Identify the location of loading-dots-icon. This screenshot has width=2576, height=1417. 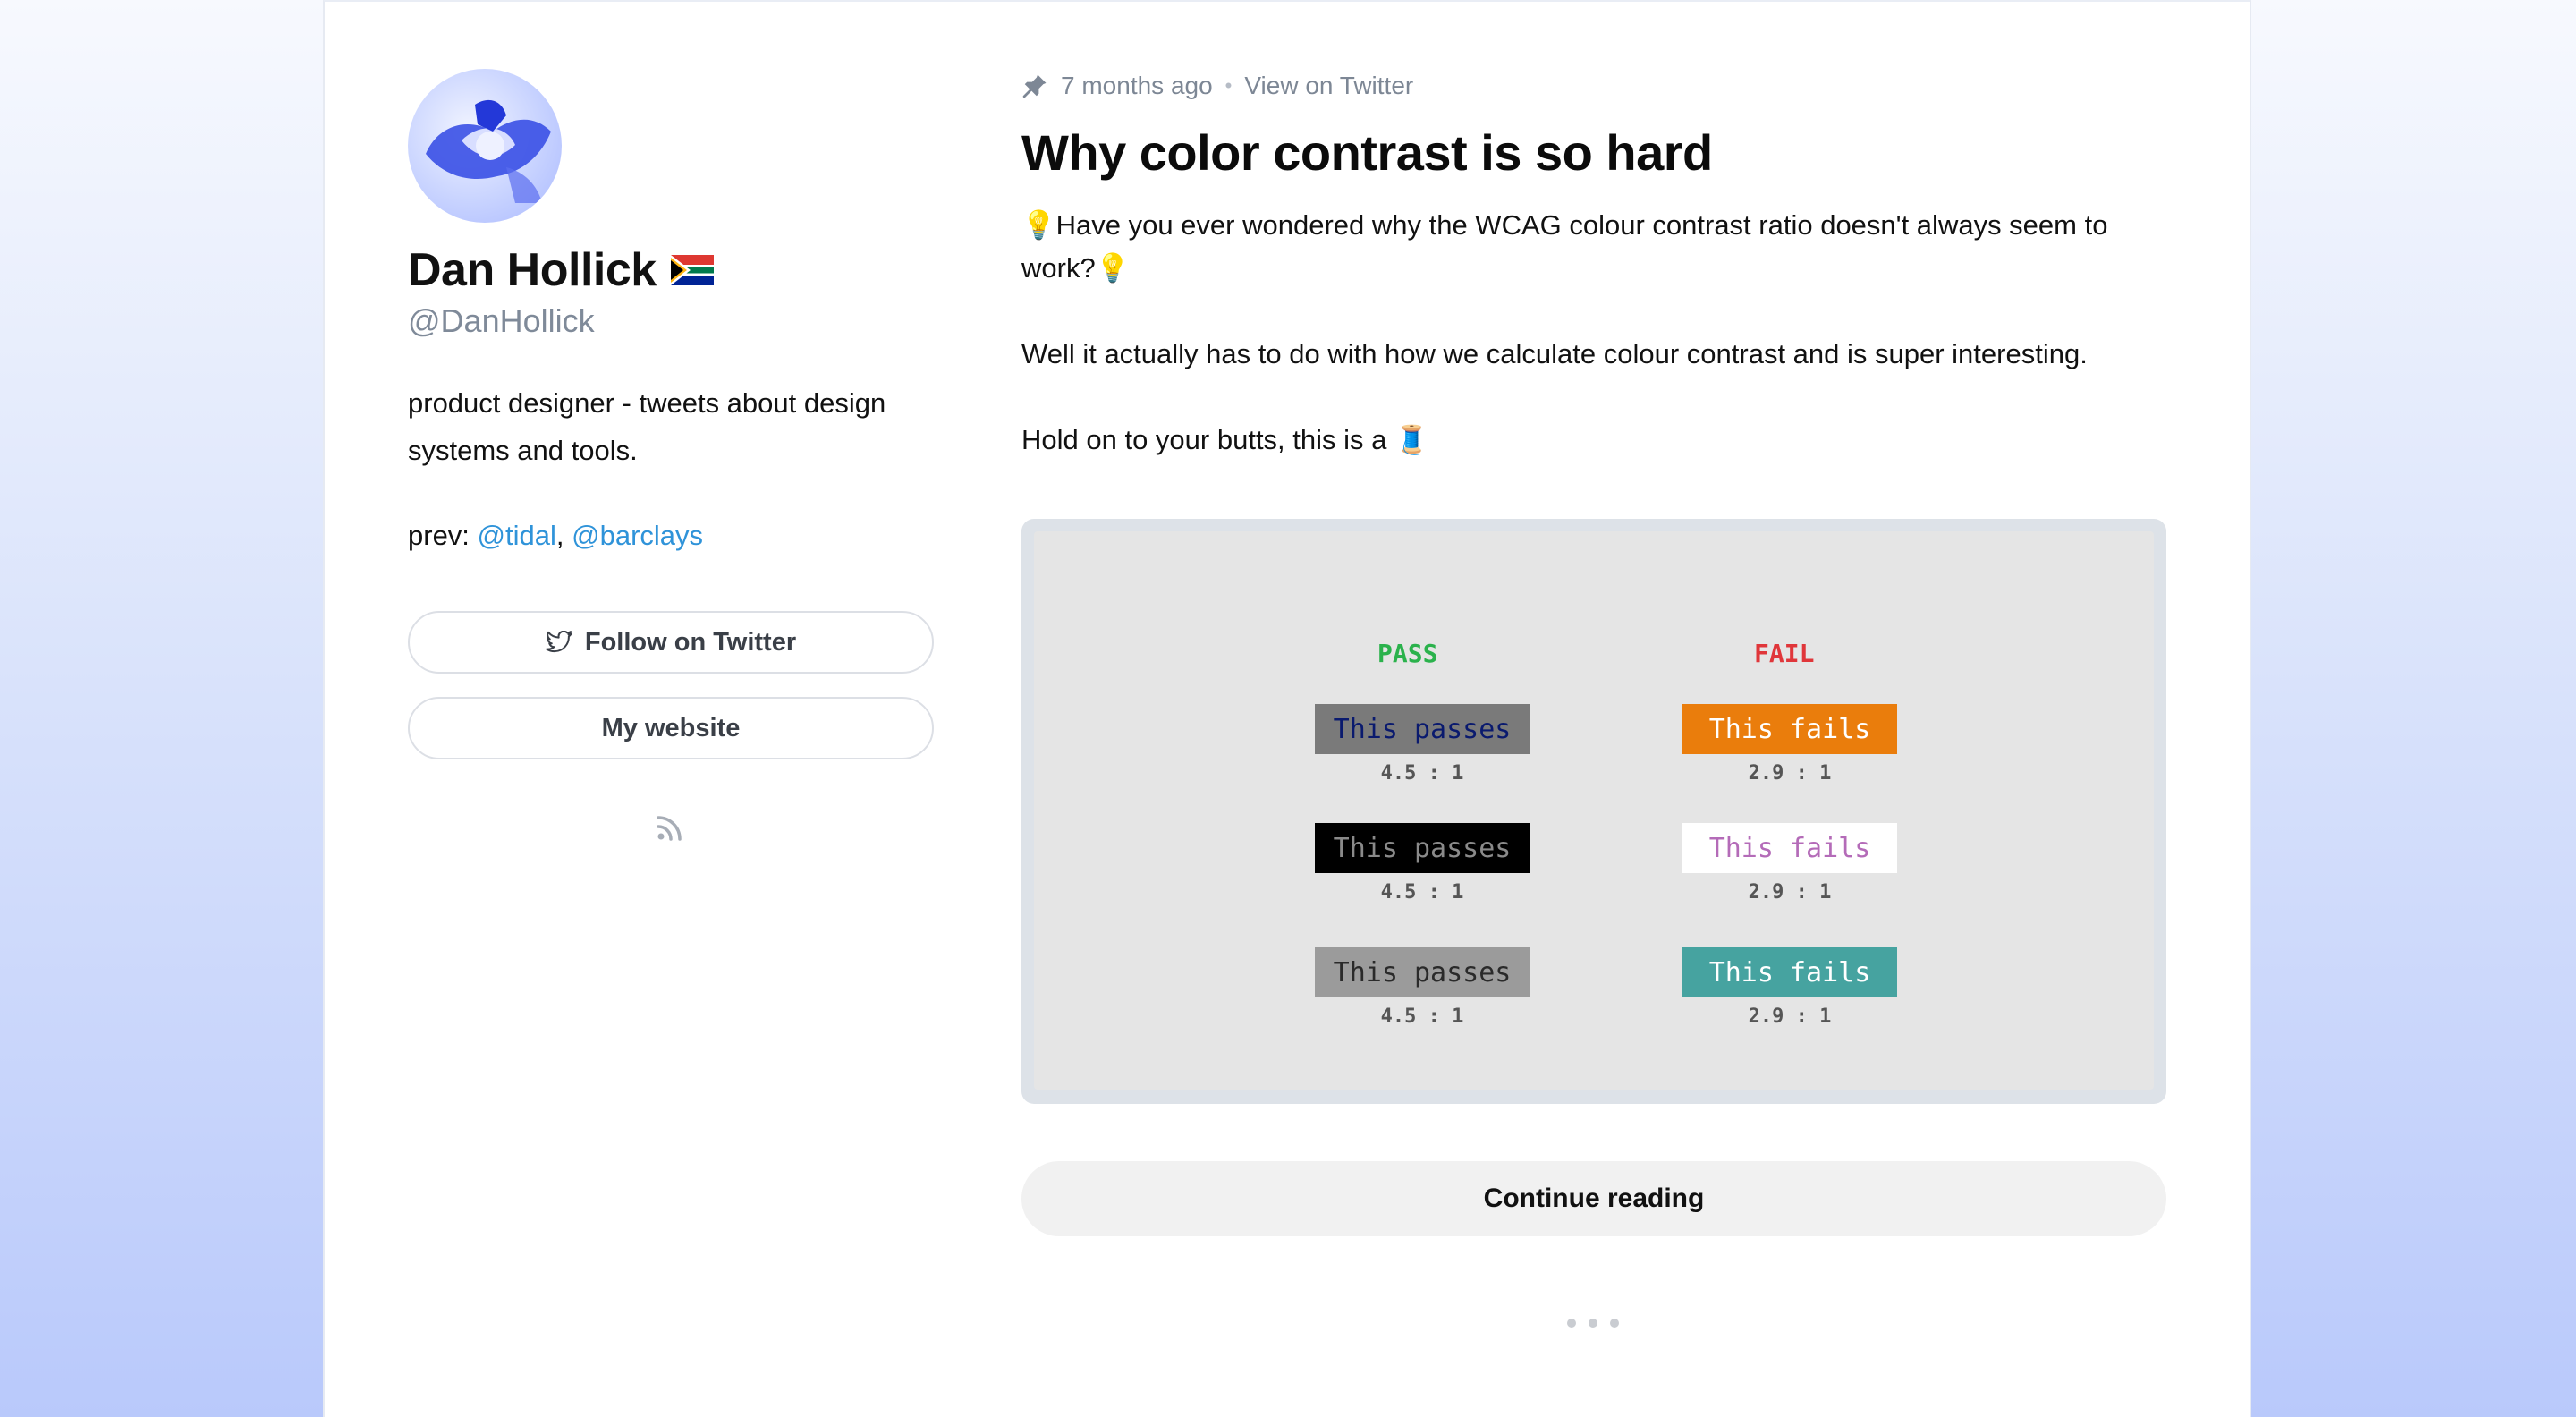
(1593, 1323).